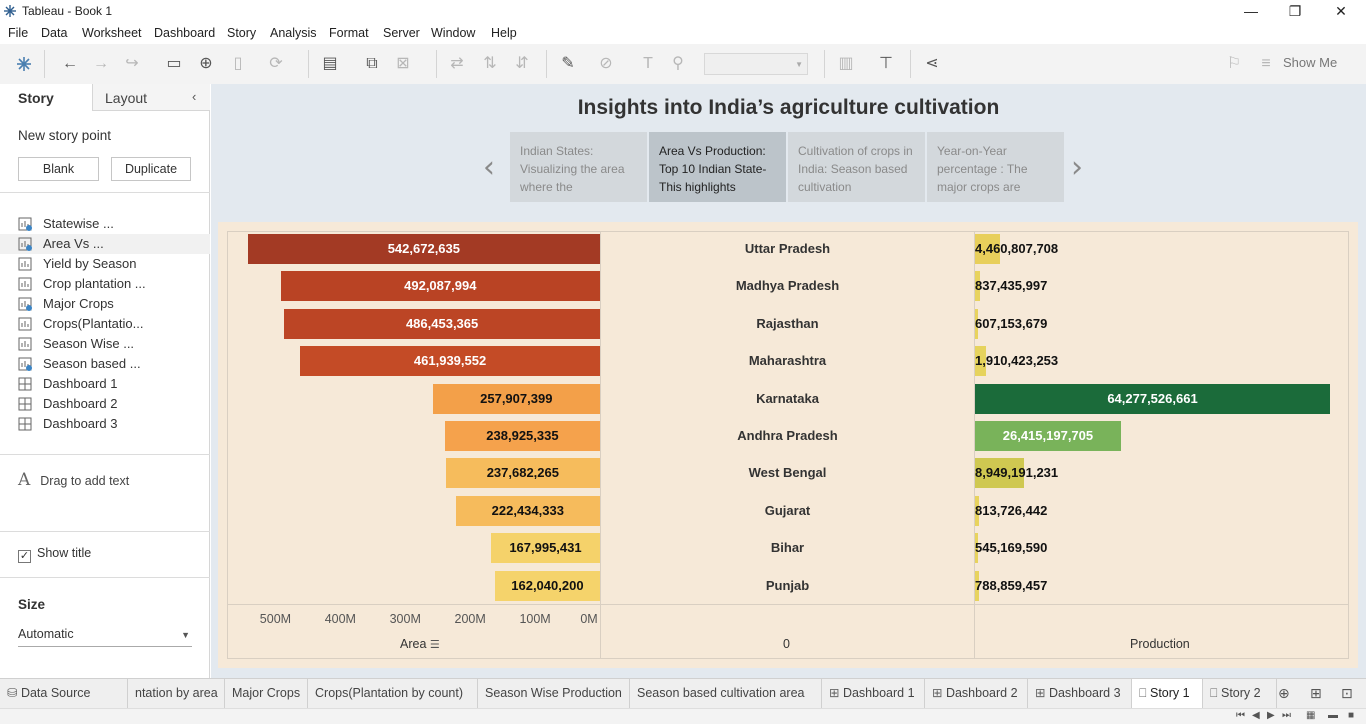 The height and width of the screenshot is (724, 1366). Describe the element at coordinates (1011, 510) in the screenshot. I see `production-bar-label: 813,726,442` at that location.